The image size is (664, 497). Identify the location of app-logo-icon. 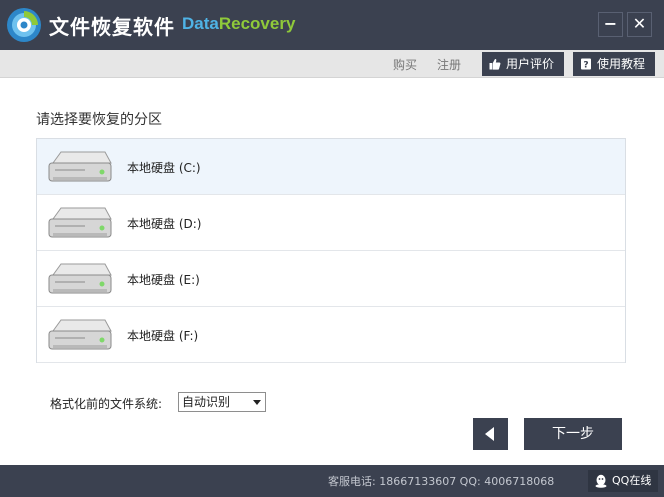
(24, 25).